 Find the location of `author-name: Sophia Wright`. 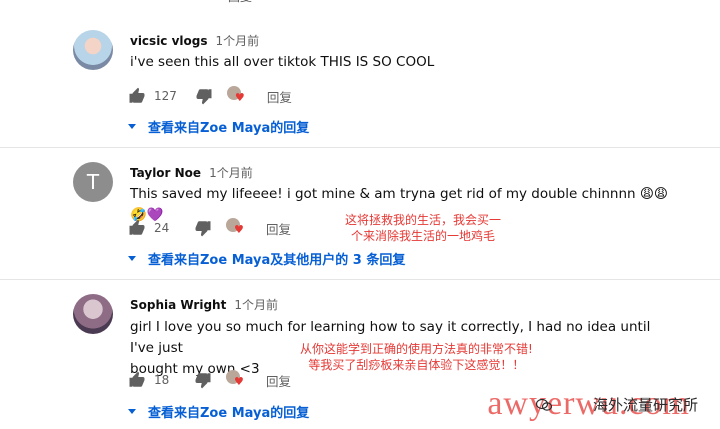

author-name: Sophia Wright is located at coordinates (178, 305).